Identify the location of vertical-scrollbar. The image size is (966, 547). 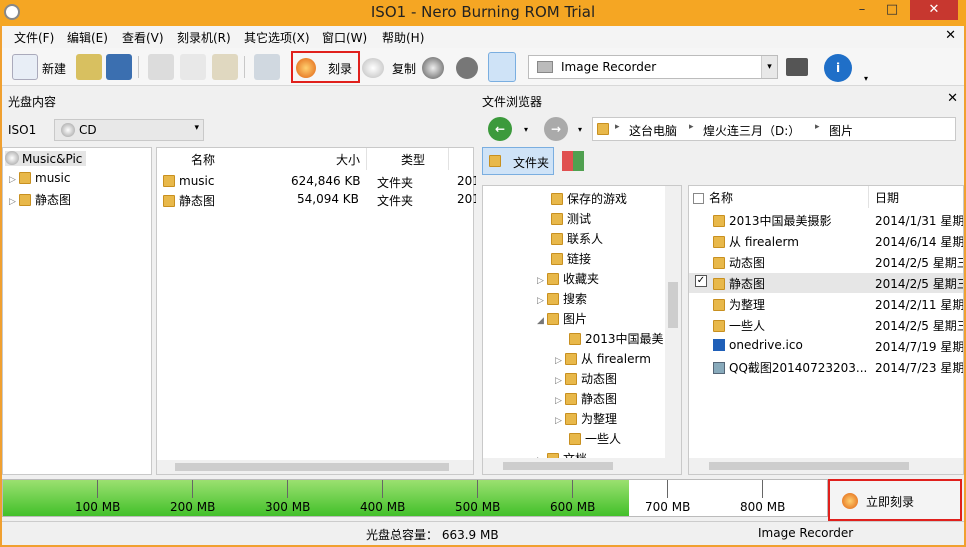
(673, 322).